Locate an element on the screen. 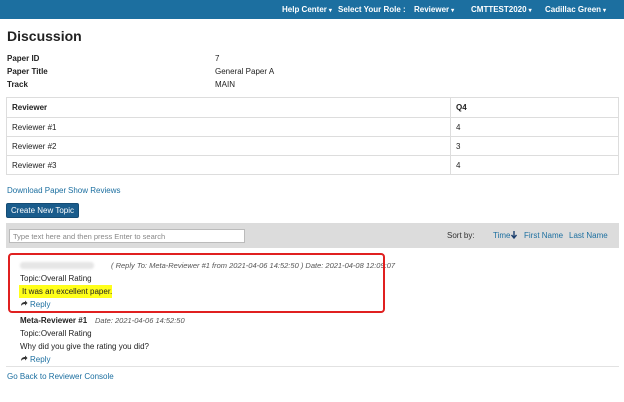  score-cell: 3 is located at coordinates (534, 146).